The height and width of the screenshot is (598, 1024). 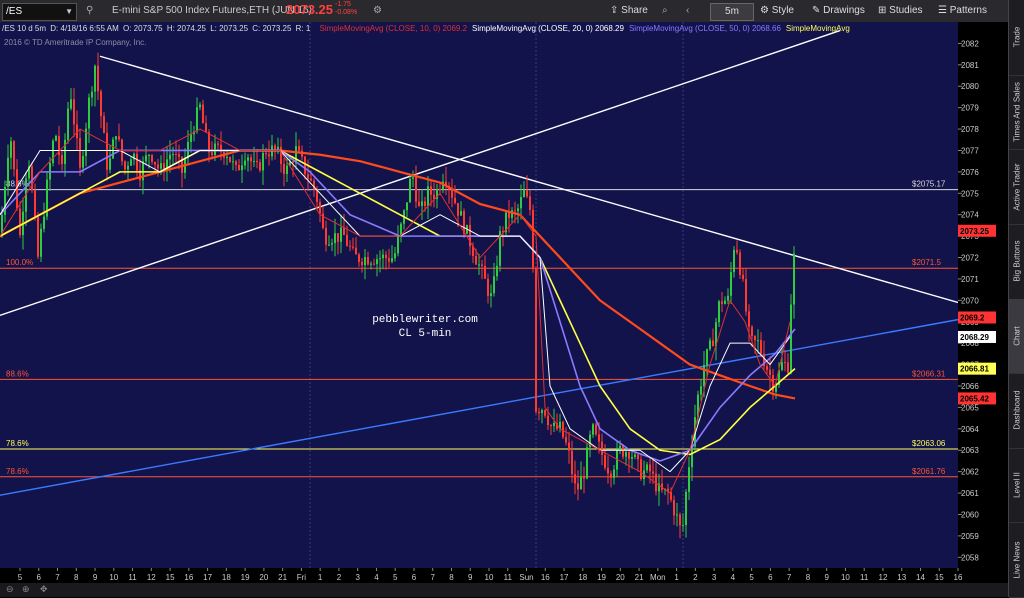 I want to click on info-open: O: 2073.75, so click(x=143, y=28).